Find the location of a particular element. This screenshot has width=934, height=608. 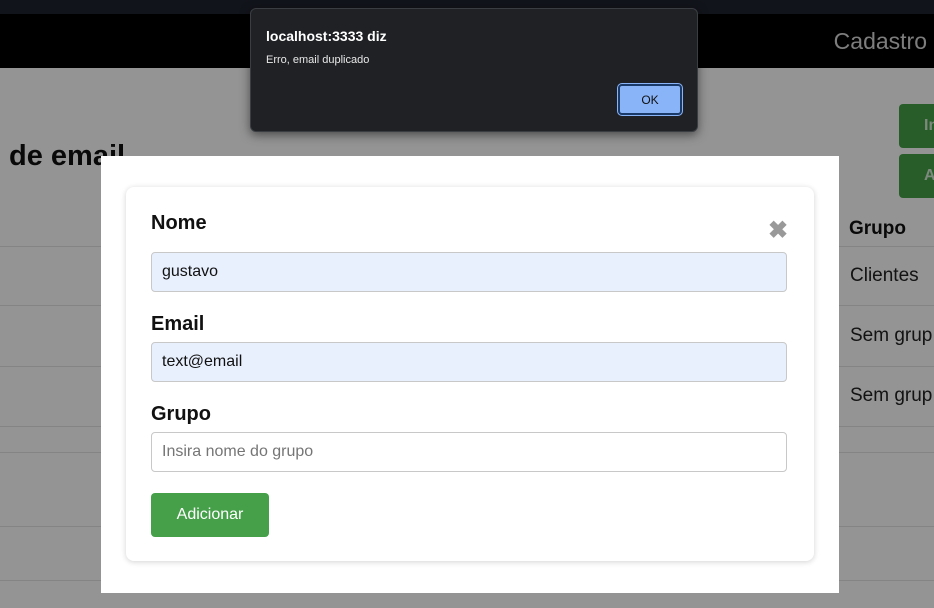

grupo-label: Grupo is located at coordinates (181, 414).